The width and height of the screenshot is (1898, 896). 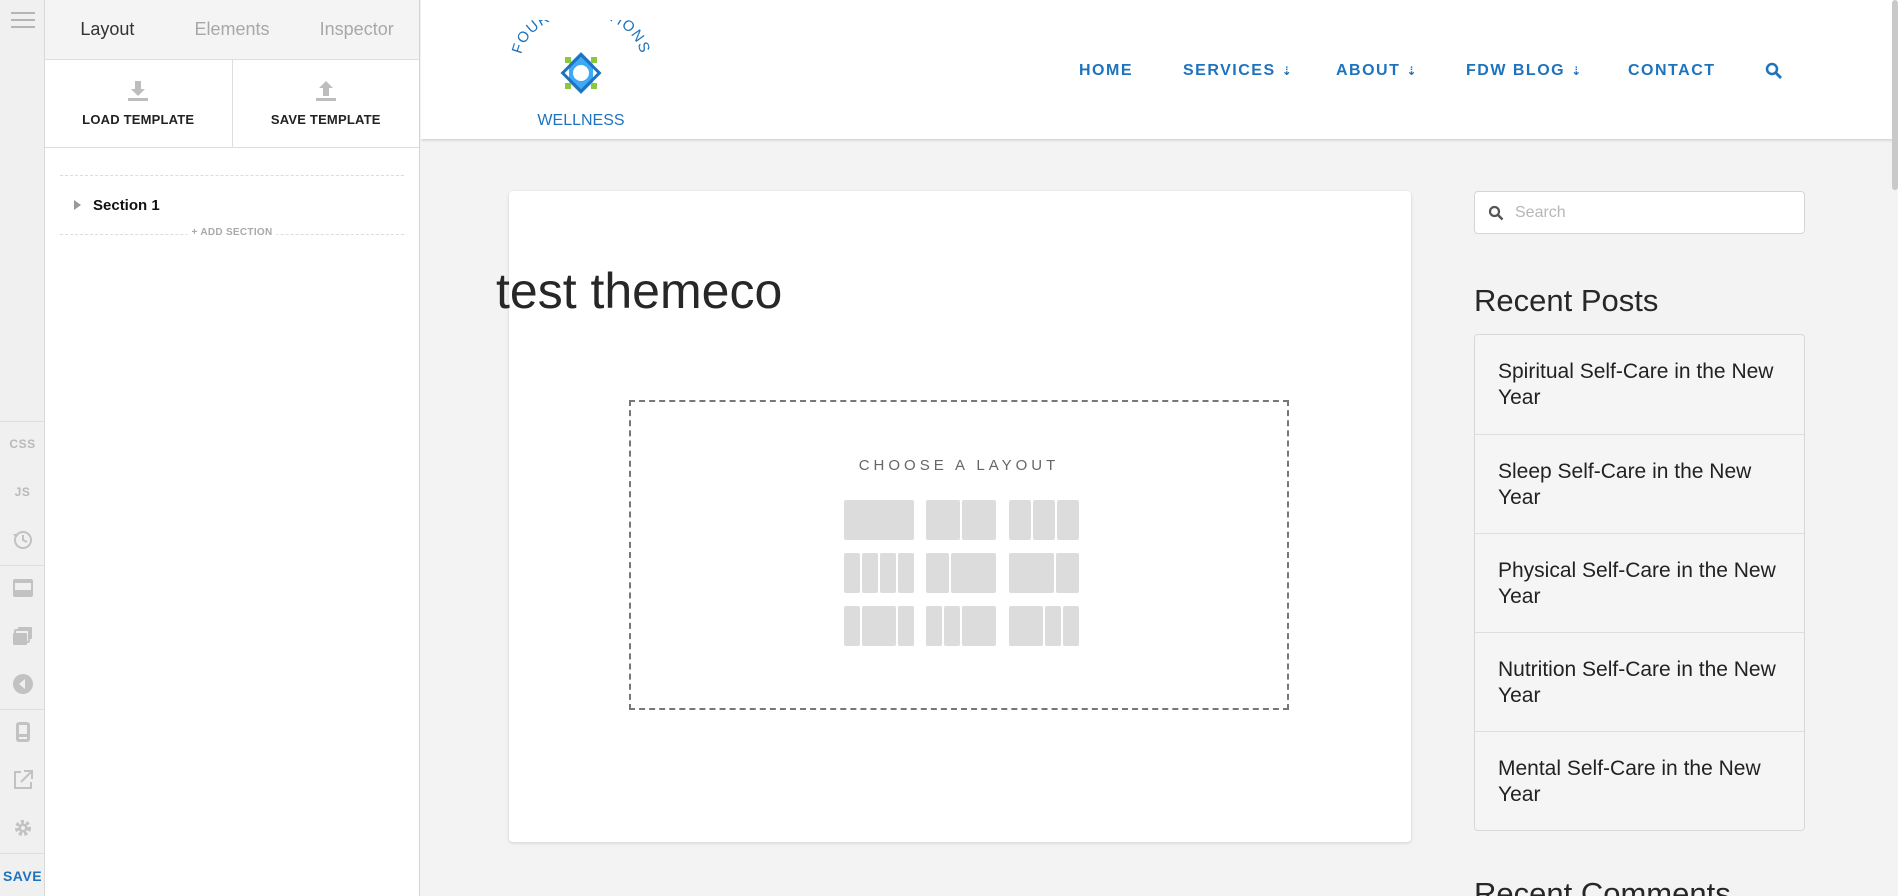 I want to click on save-button: SAVE, so click(x=22, y=876).